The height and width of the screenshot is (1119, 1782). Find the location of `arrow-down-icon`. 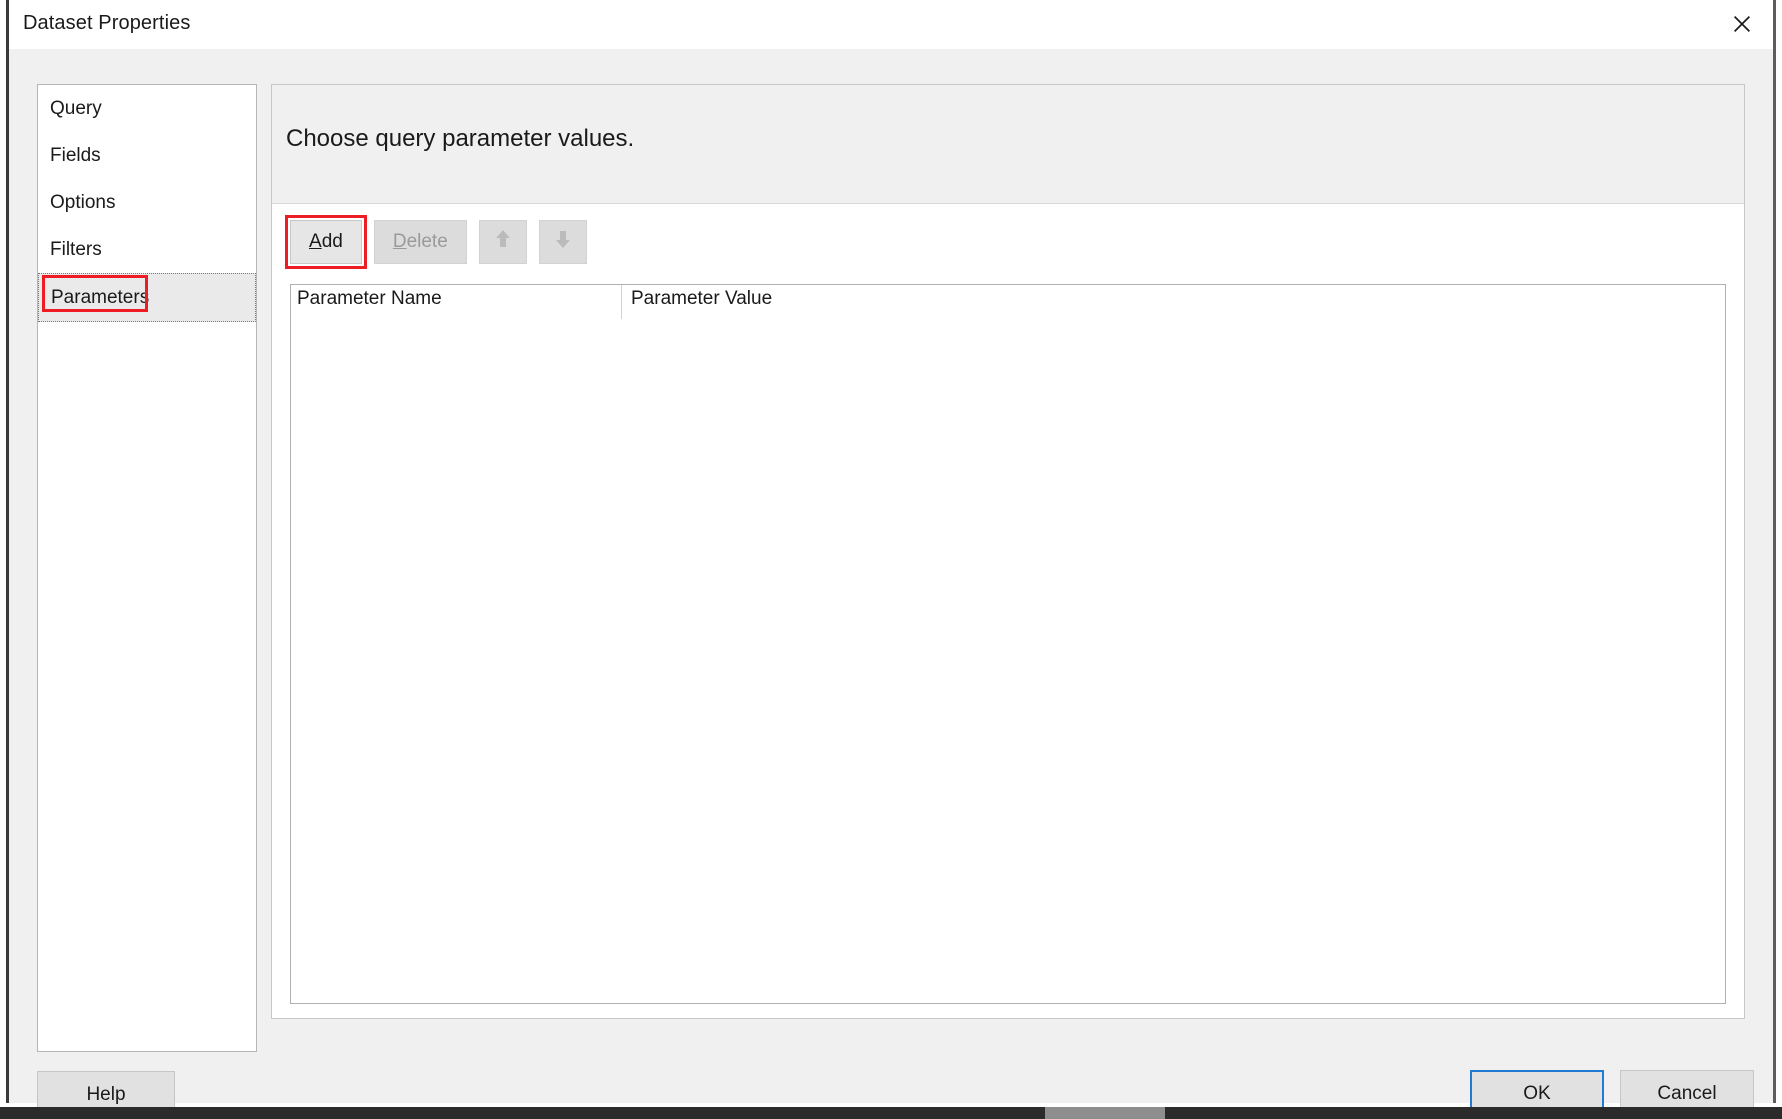

arrow-down-icon is located at coordinates (563, 242).